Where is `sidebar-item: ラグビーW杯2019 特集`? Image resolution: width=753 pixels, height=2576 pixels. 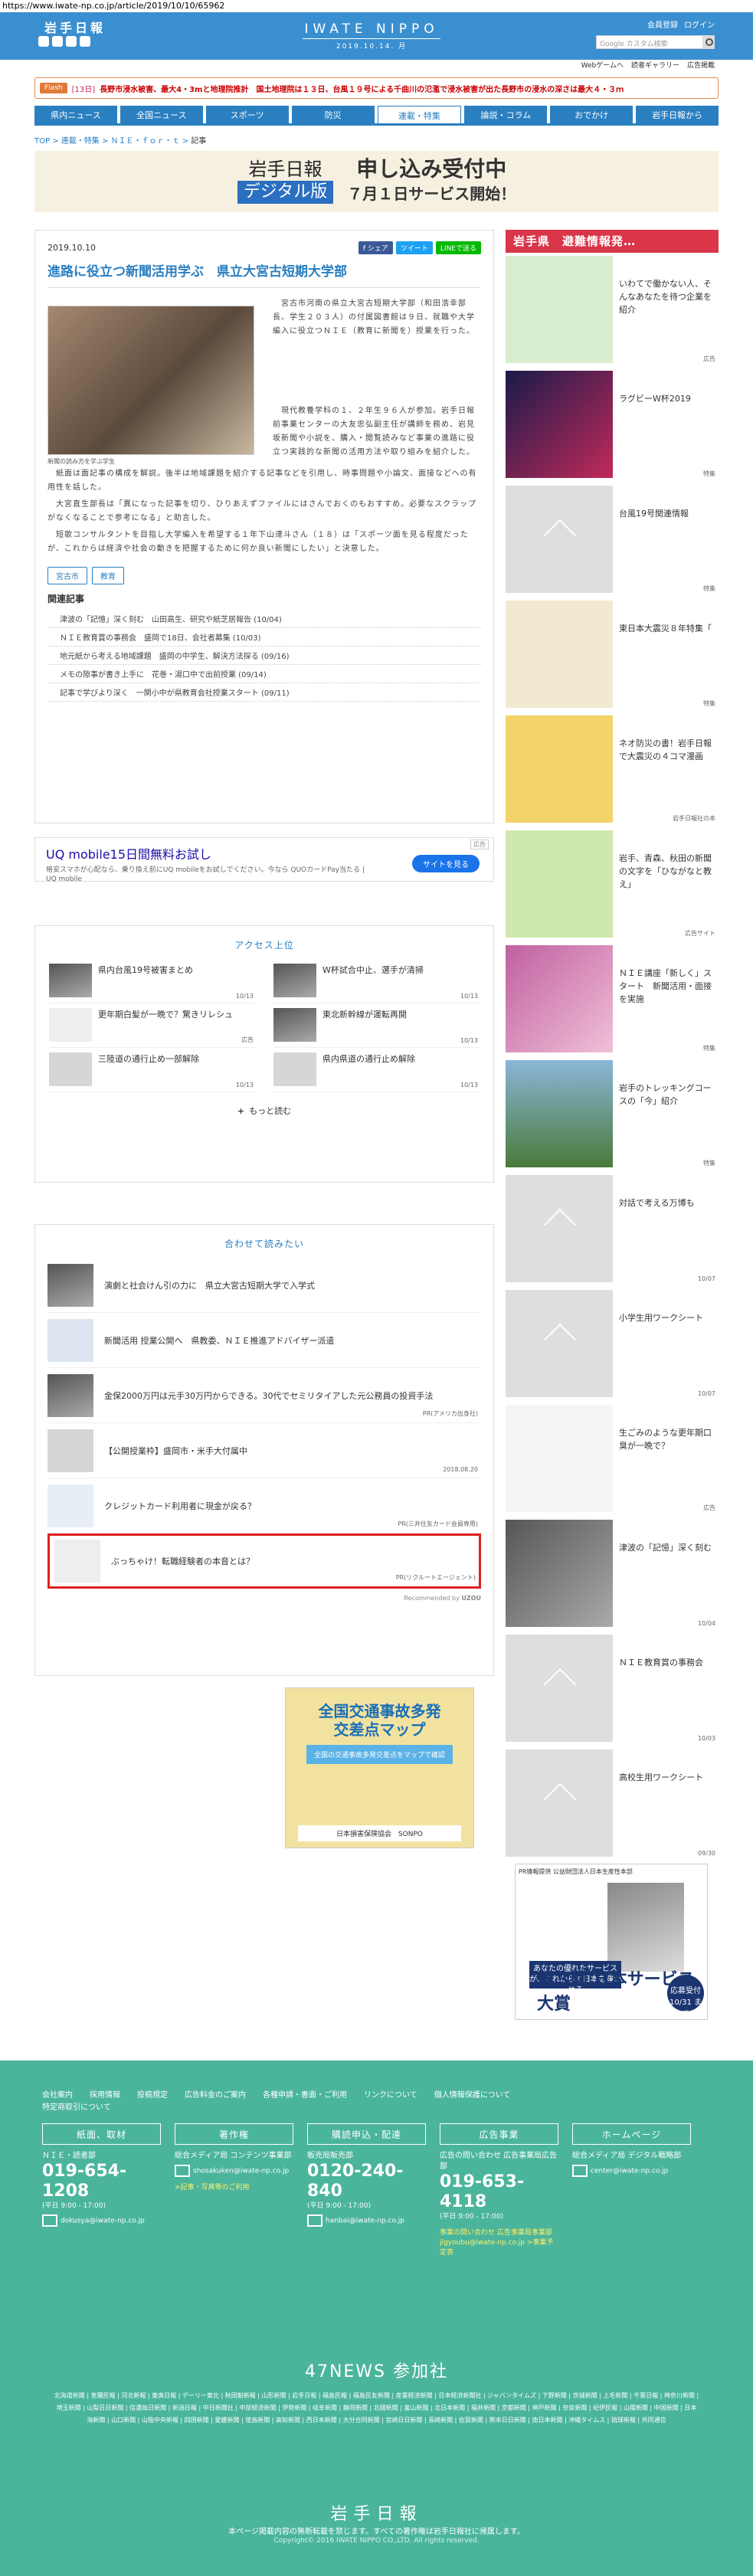 sidebar-item: ラグビーW杯2019 特集 is located at coordinates (612, 425).